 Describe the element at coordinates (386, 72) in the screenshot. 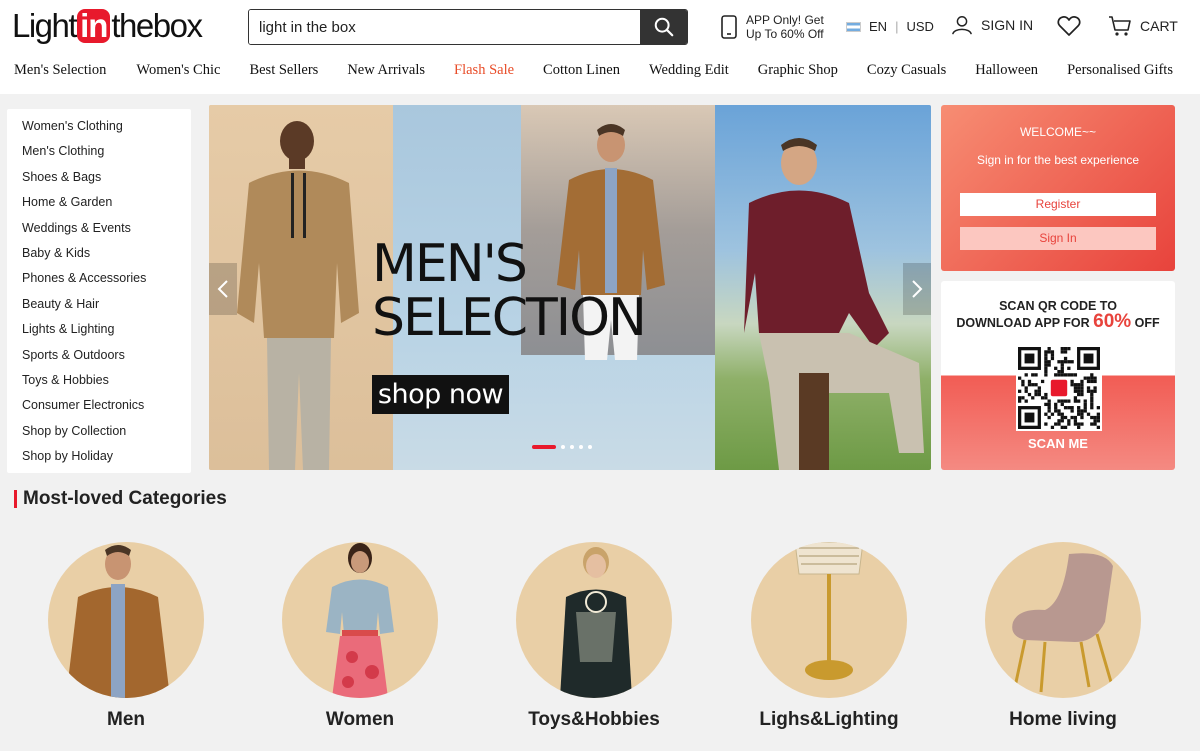

I see `nav-new-arrivals: New Arrivals` at that location.